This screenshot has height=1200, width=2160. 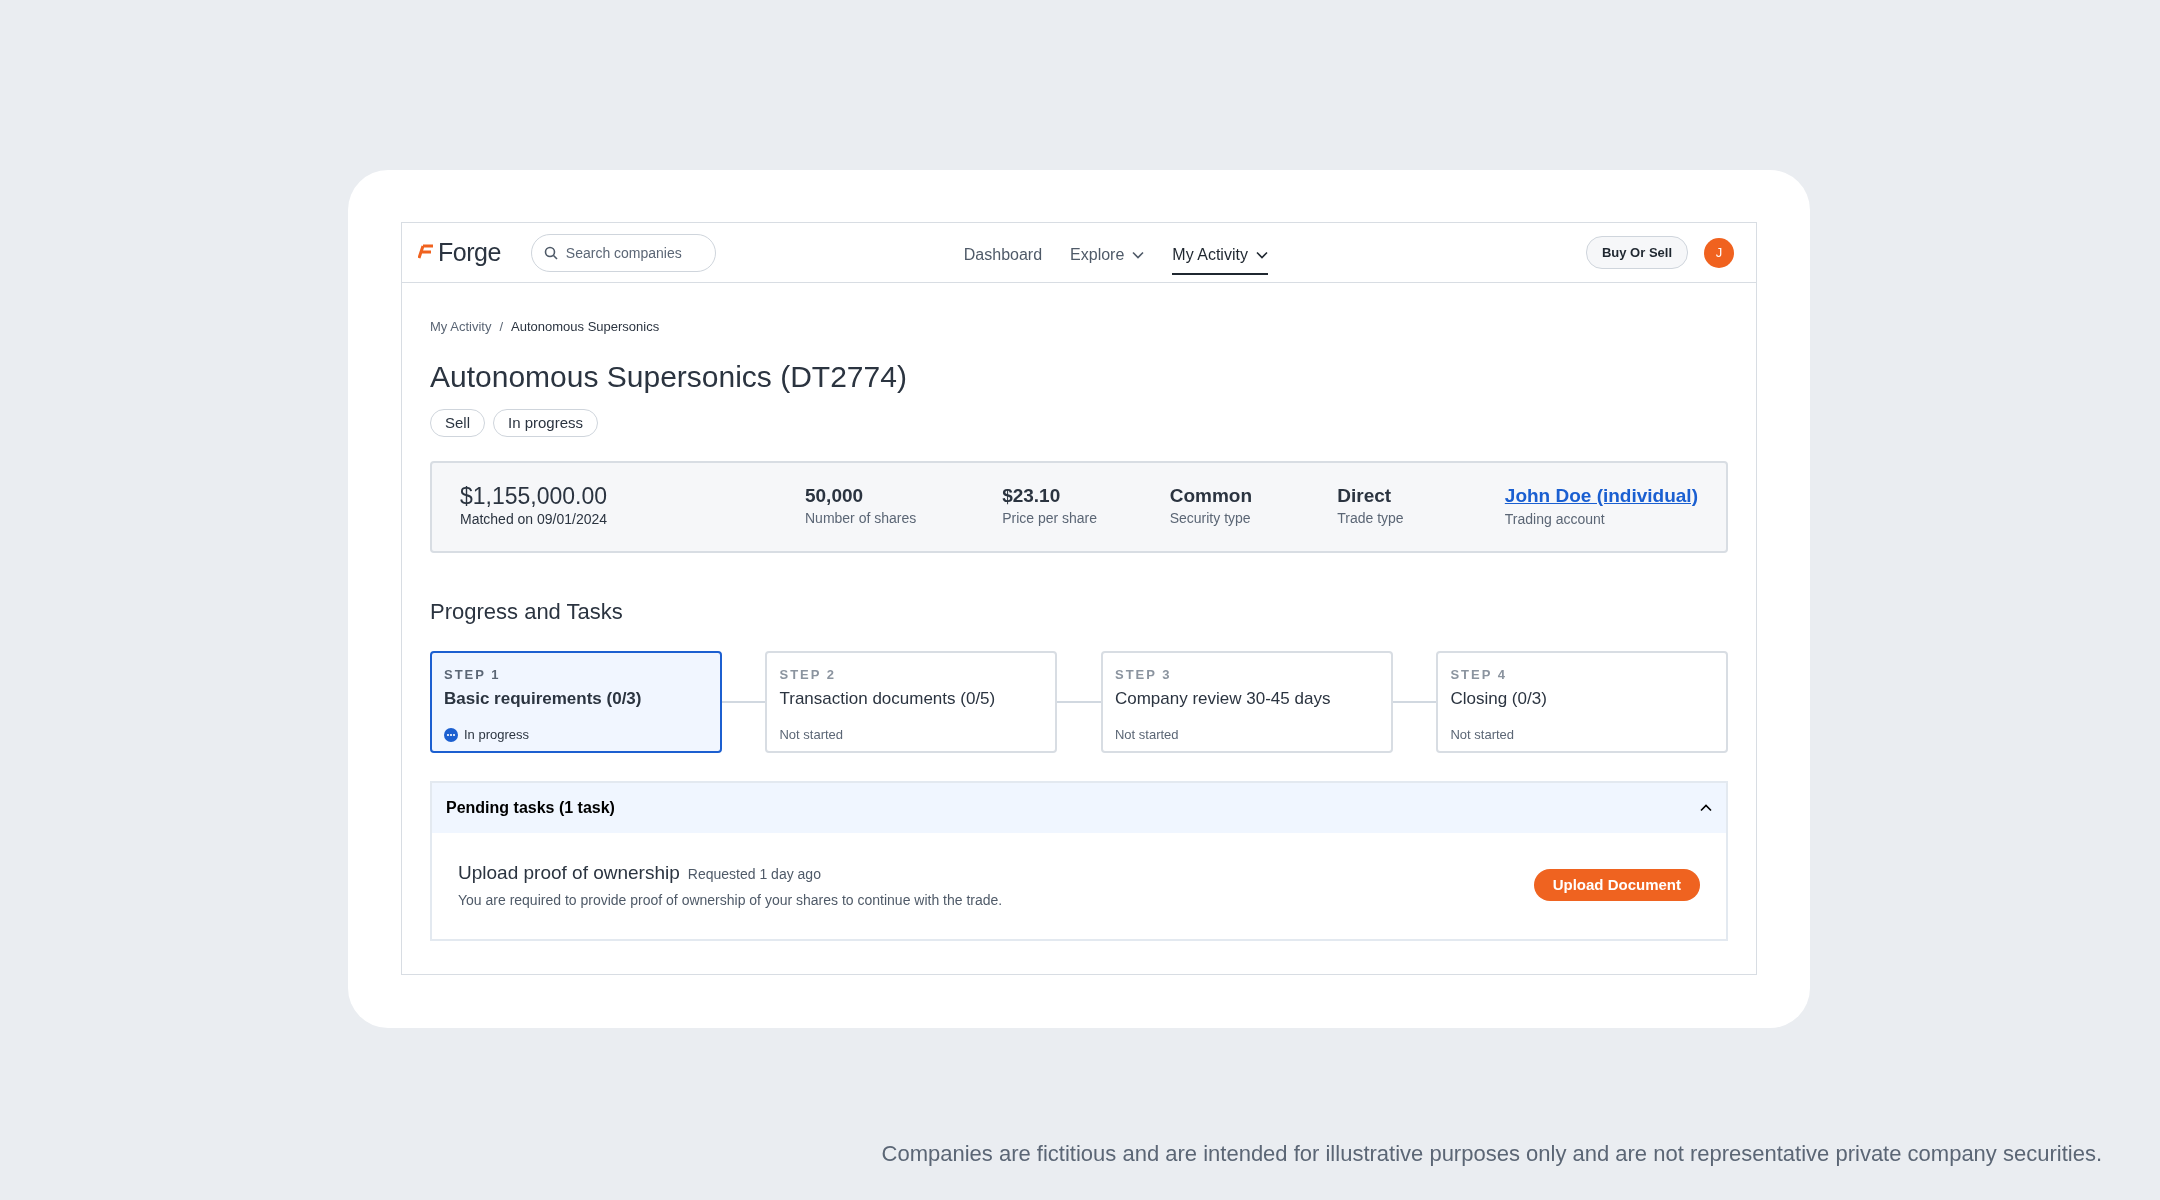 I want to click on fact-value: $23.10, so click(x=1032, y=496).